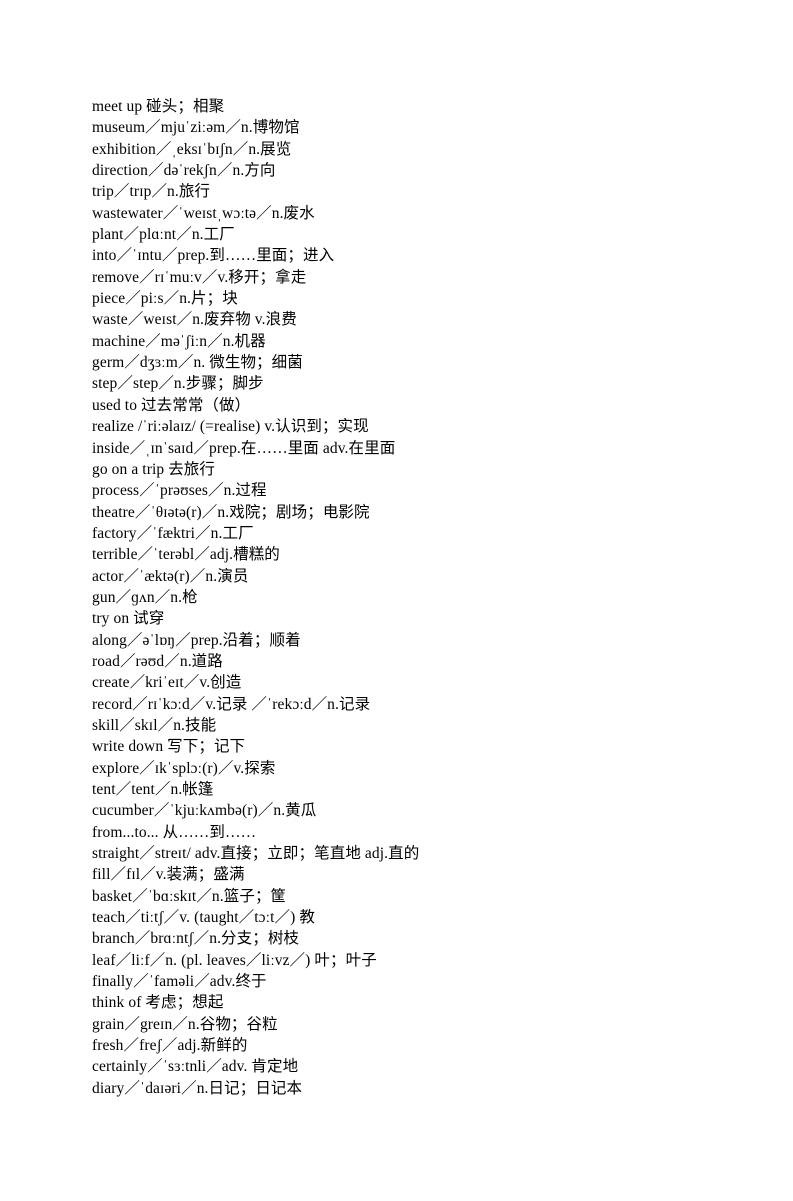 This screenshot has height=1201, width=793. Describe the element at coordinates (196, 128) in the screenshot. I see `vocabulary-entry: museum／mjuˈziːəm／n.博物馆` at that location.